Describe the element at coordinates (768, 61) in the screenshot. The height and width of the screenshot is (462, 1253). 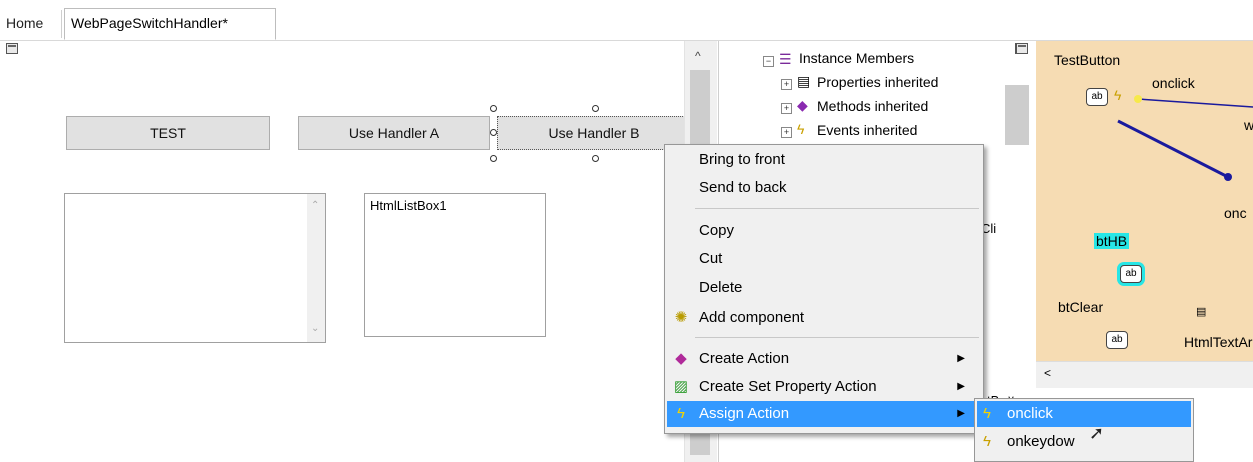
I see `collapse-icon: −` at that location.